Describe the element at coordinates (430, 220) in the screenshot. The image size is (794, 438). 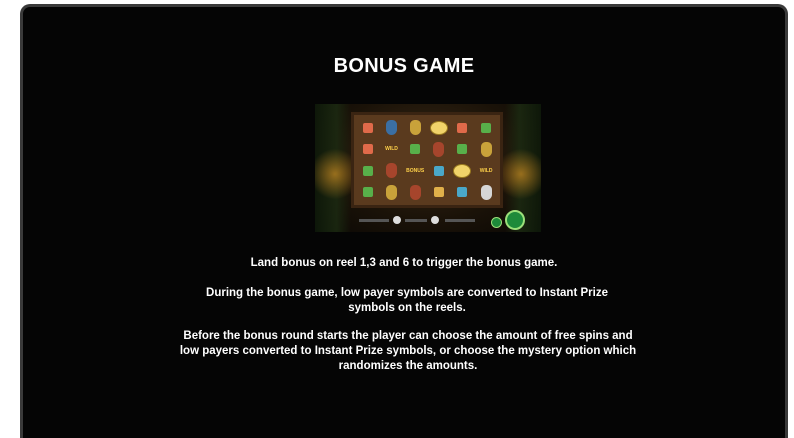
I see `bet-controls` at that location.